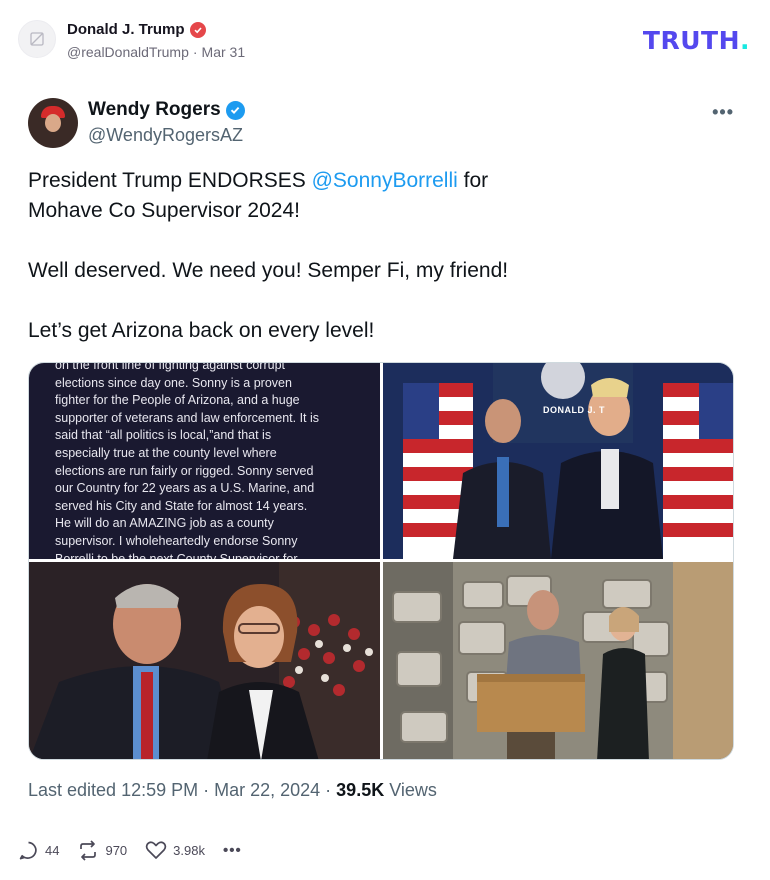  What do you see at coordinates (197, 29) in the screenshot?
I see `verified-badge-icon` at bounding box center [197, 29].